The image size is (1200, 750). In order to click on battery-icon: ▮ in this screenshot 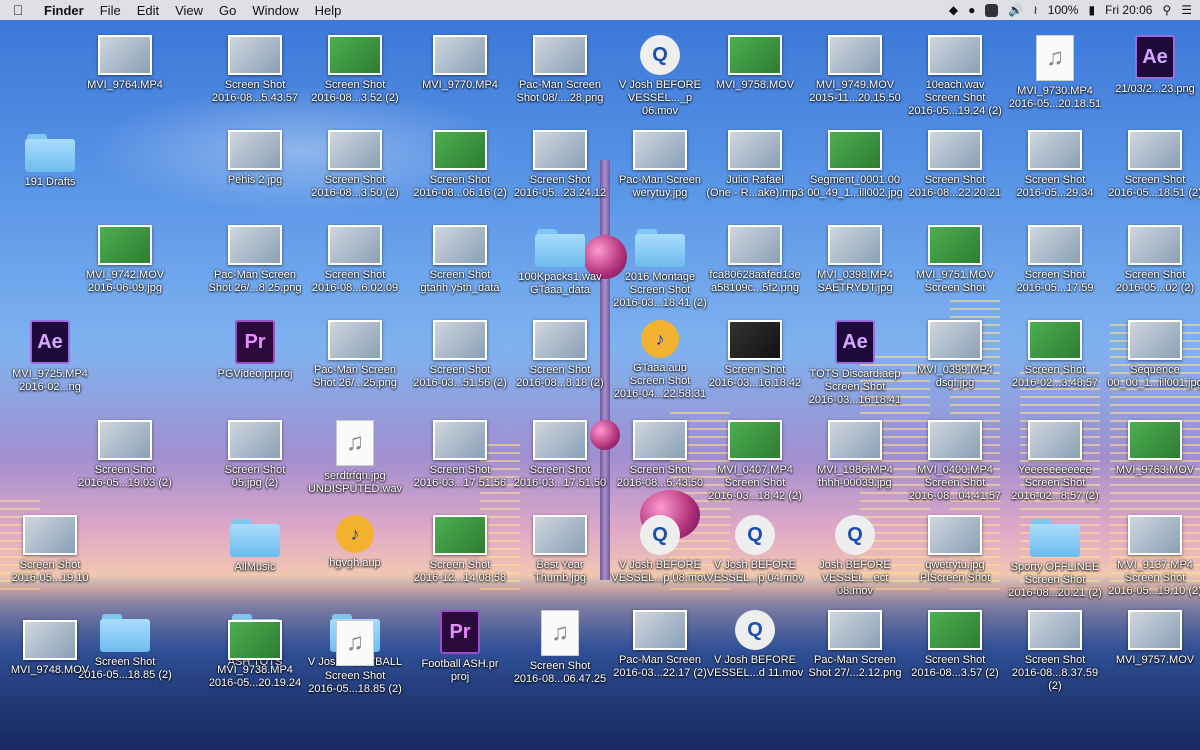, I will do `click(1091, 10)`.